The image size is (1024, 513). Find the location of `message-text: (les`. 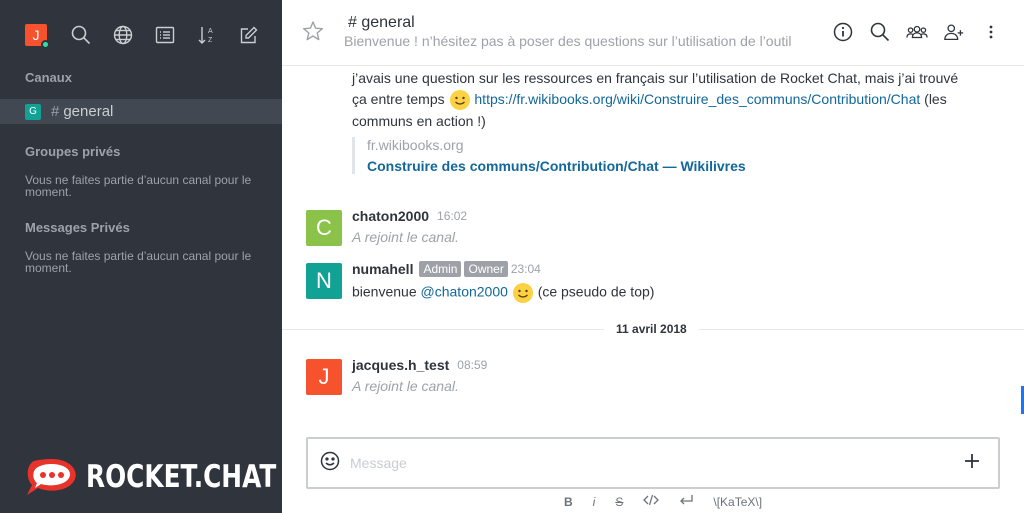

message-text: (les is located at coordinates (935, 99).